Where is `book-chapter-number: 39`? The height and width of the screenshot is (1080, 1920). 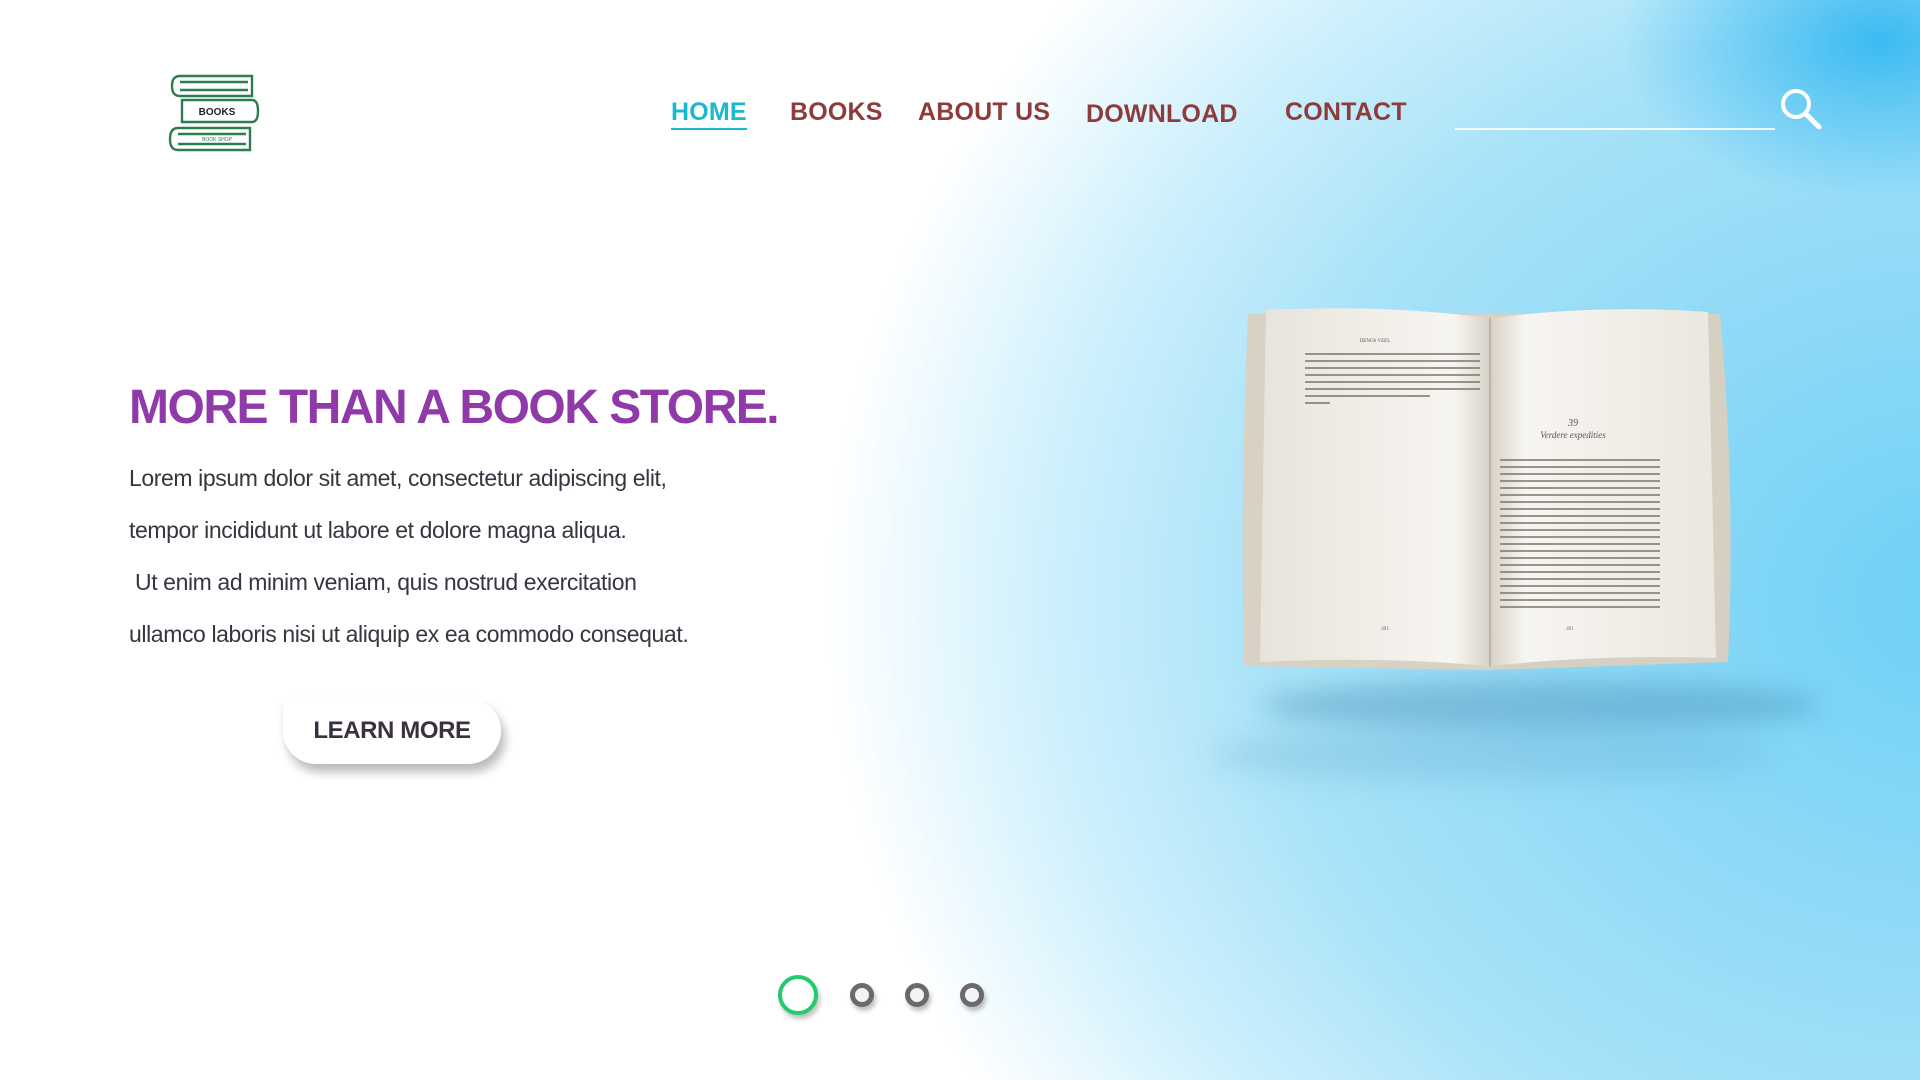
book-chapter-number: 39 is located at coordinates (1572, 423).